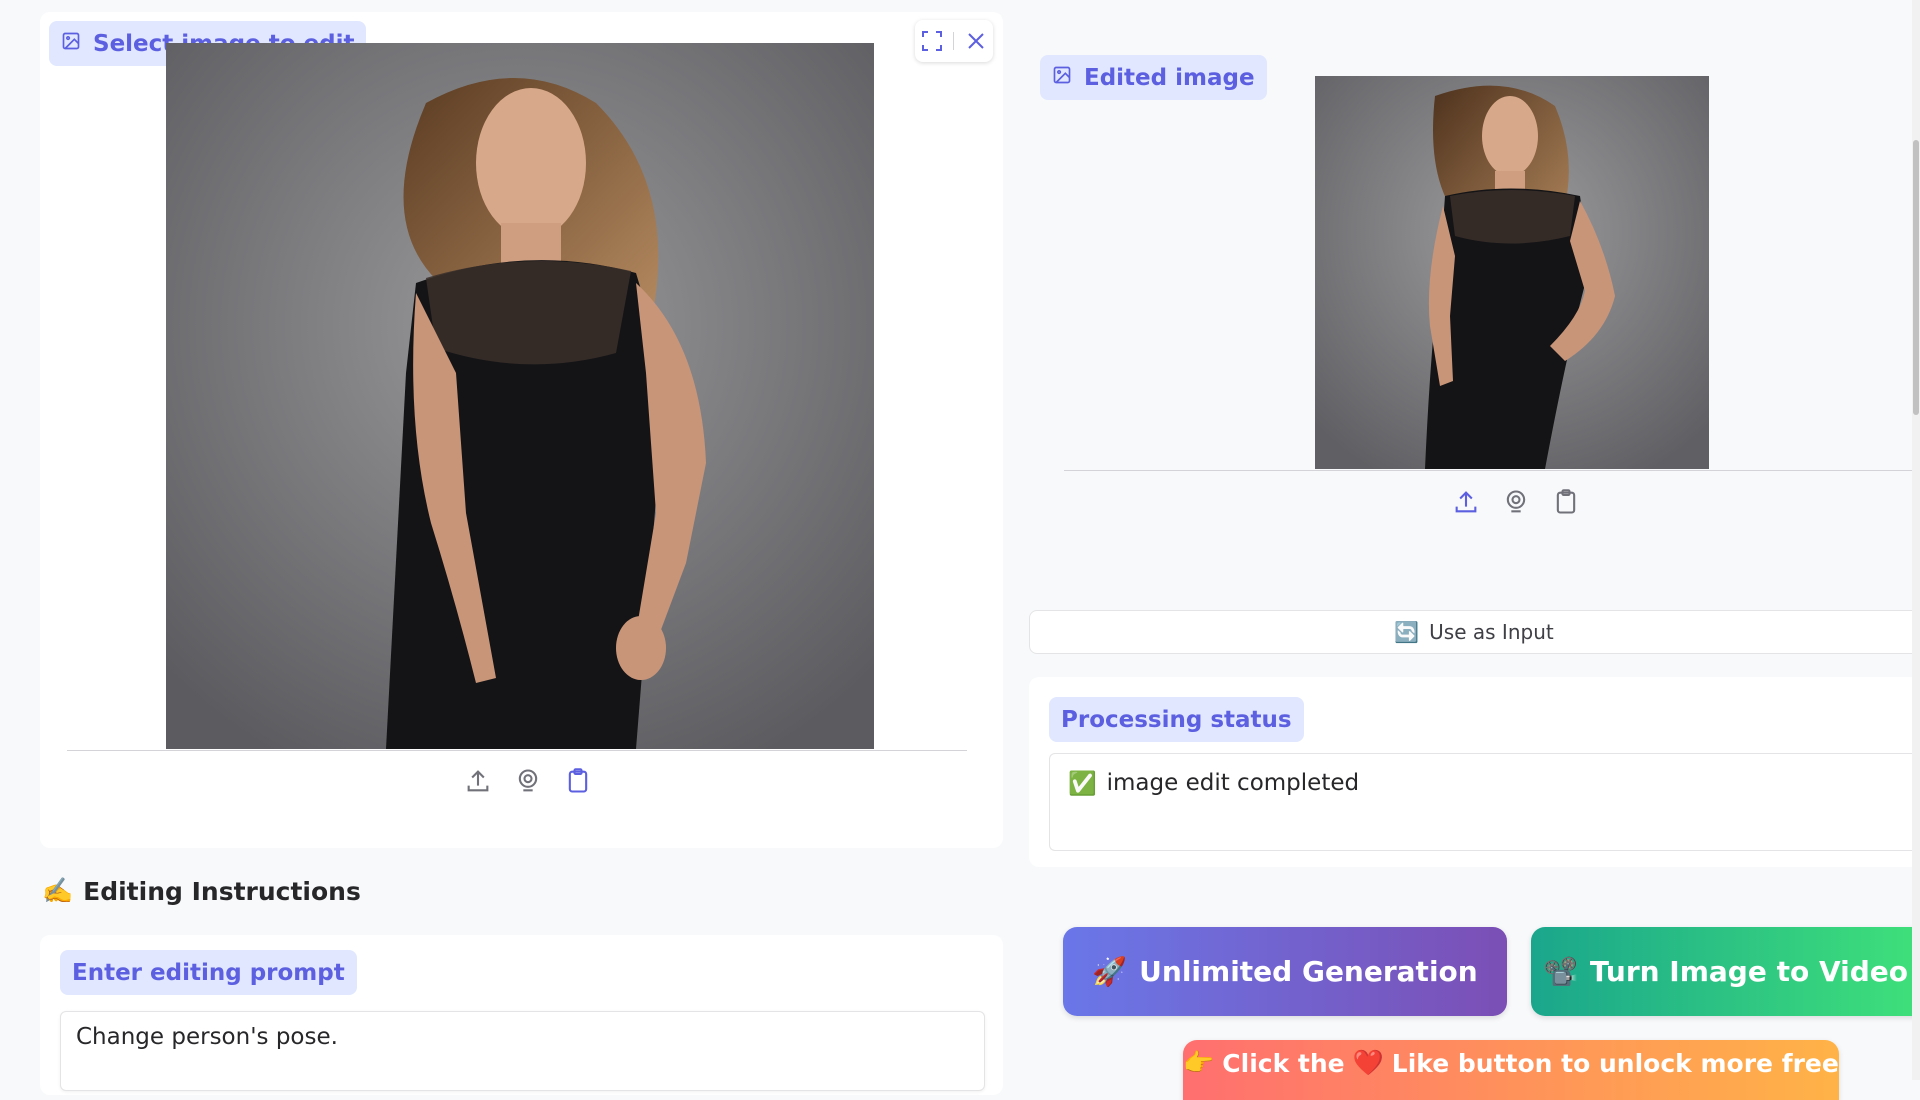  I want to click on film-projector-icon: 📽️, so click(1560, 971).